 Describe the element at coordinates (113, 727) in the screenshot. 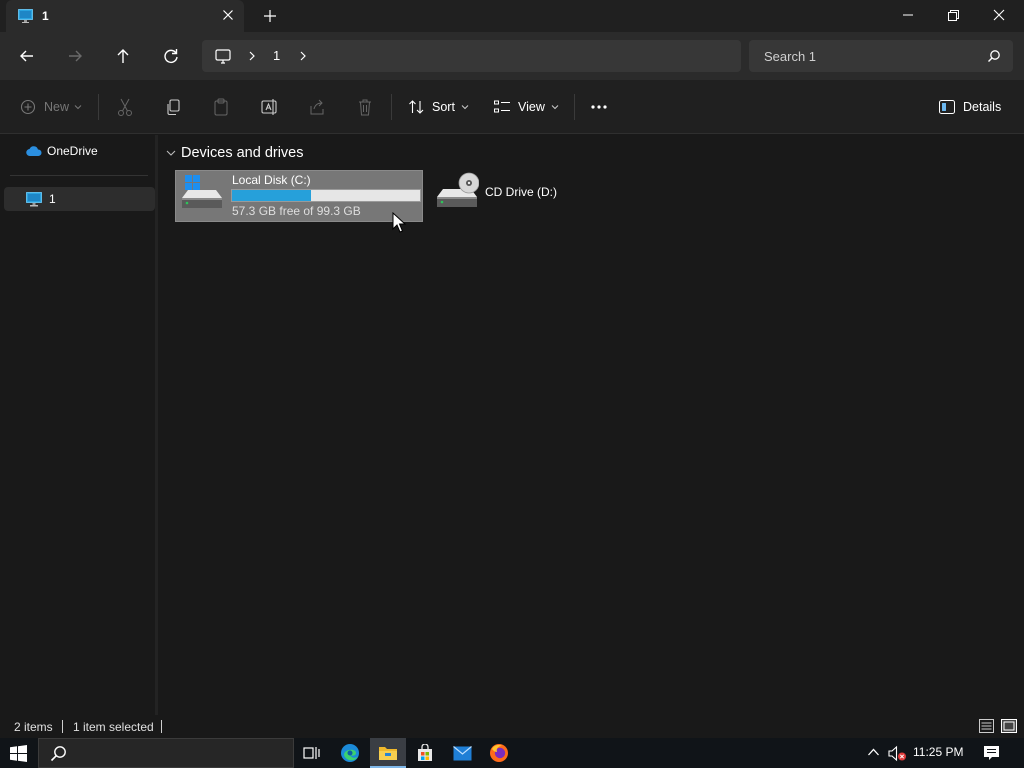

I see `selection-count: 1 item selected` at that location.